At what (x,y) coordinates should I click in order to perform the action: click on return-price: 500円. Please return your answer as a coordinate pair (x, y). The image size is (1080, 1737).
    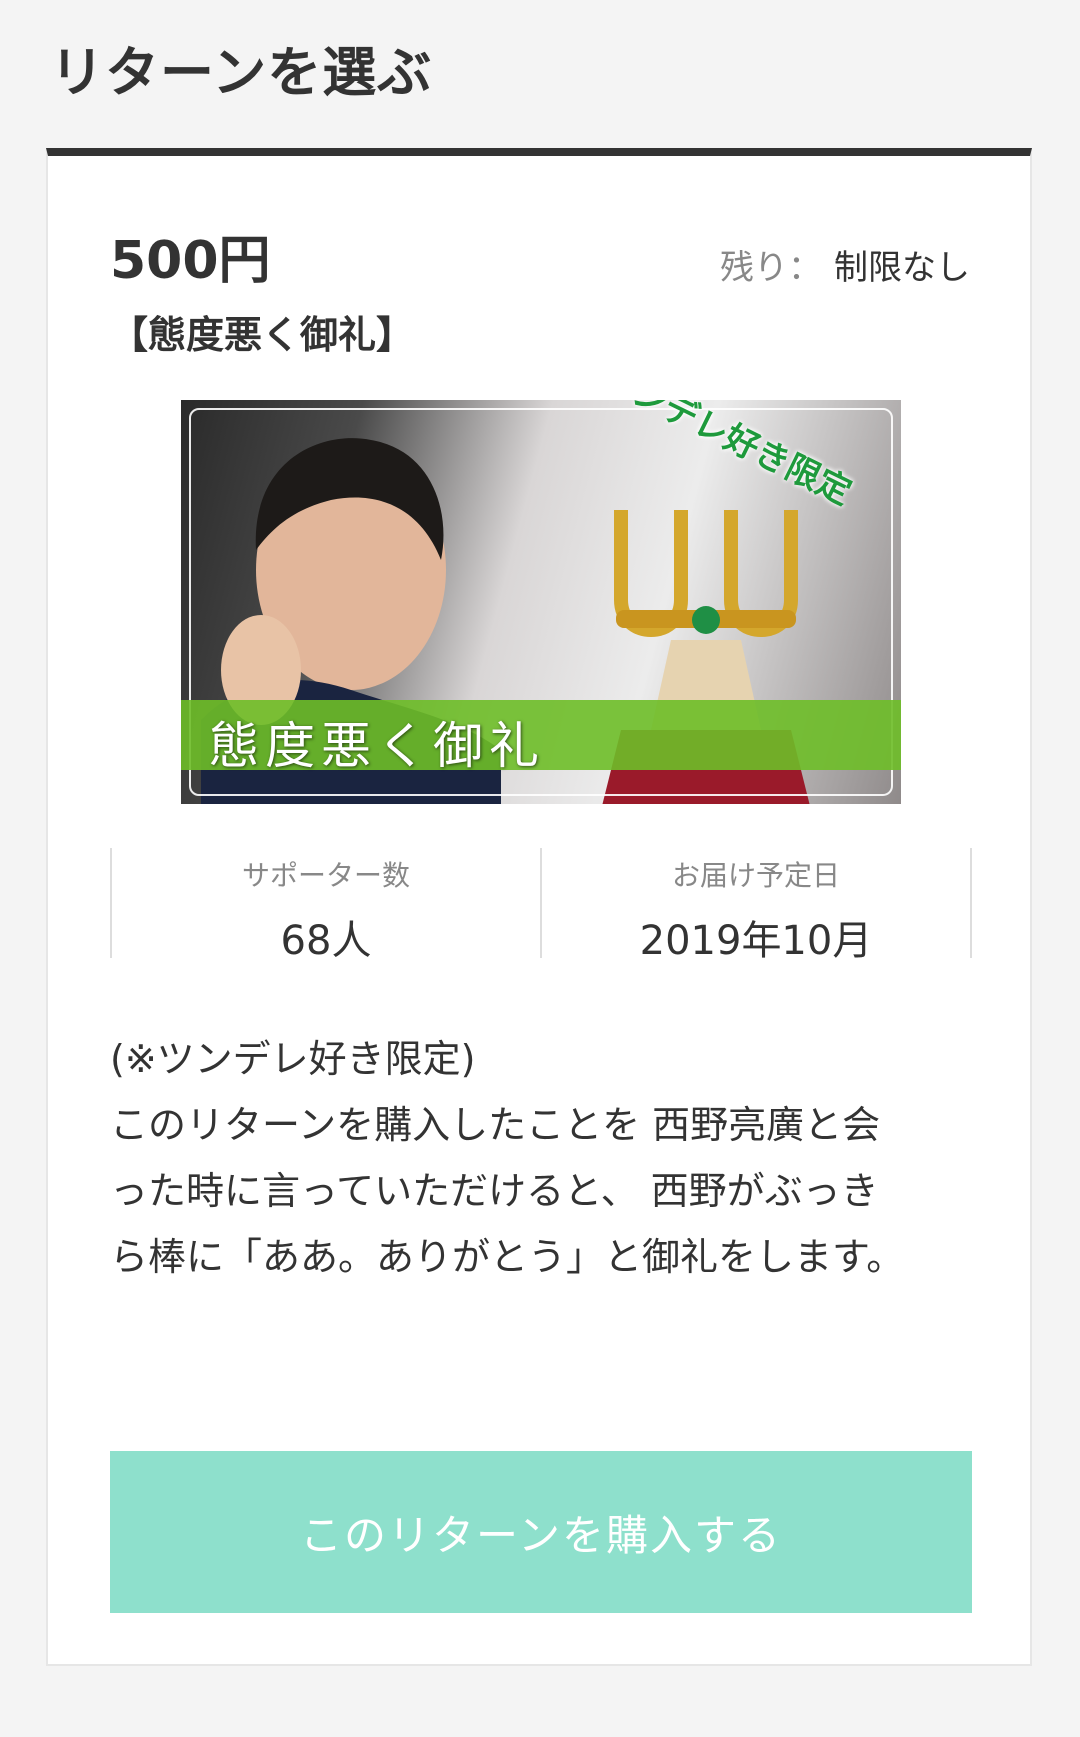
    Looking at the image, I should click on (190, 261).